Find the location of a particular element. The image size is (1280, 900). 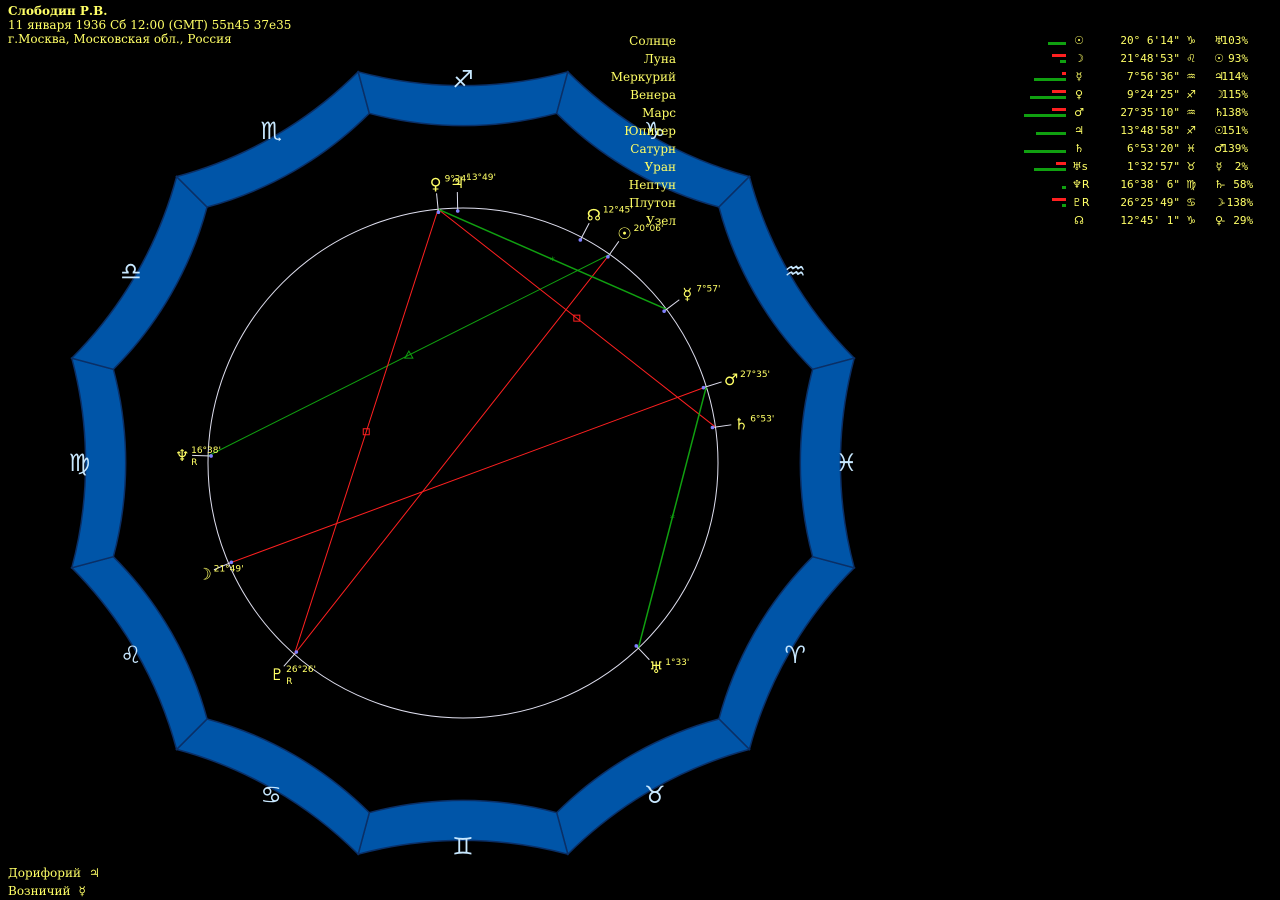

planet-name: Солнце is located at coordinates (652, 41).